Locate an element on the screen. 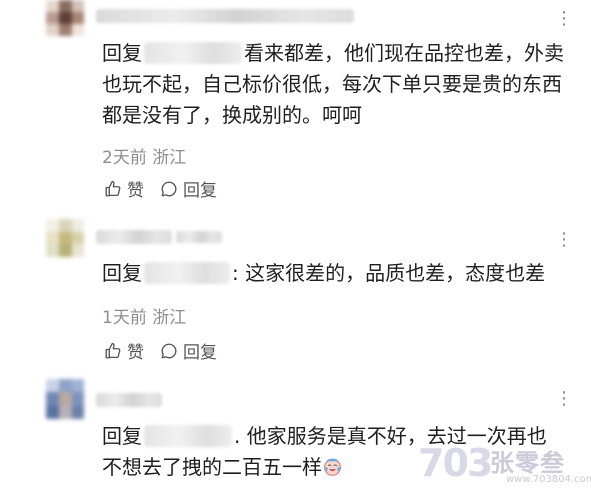 The width and height of the screenshot is (591, 492). comment-text: : 这家很差的，品质也差，态度也差 is located at coordinates (389, 273).